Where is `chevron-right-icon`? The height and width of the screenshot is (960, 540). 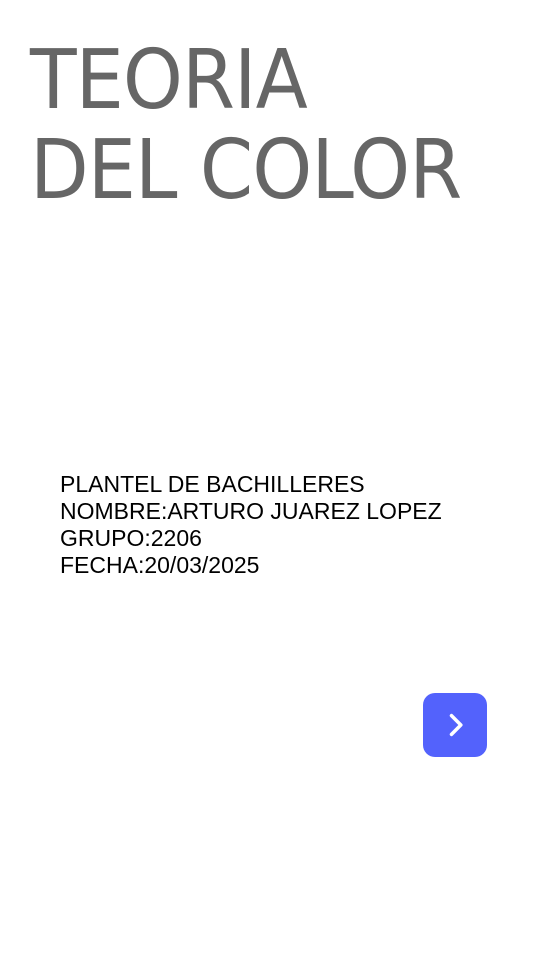
chevron-right-icon is located at coordinates (456, 725).